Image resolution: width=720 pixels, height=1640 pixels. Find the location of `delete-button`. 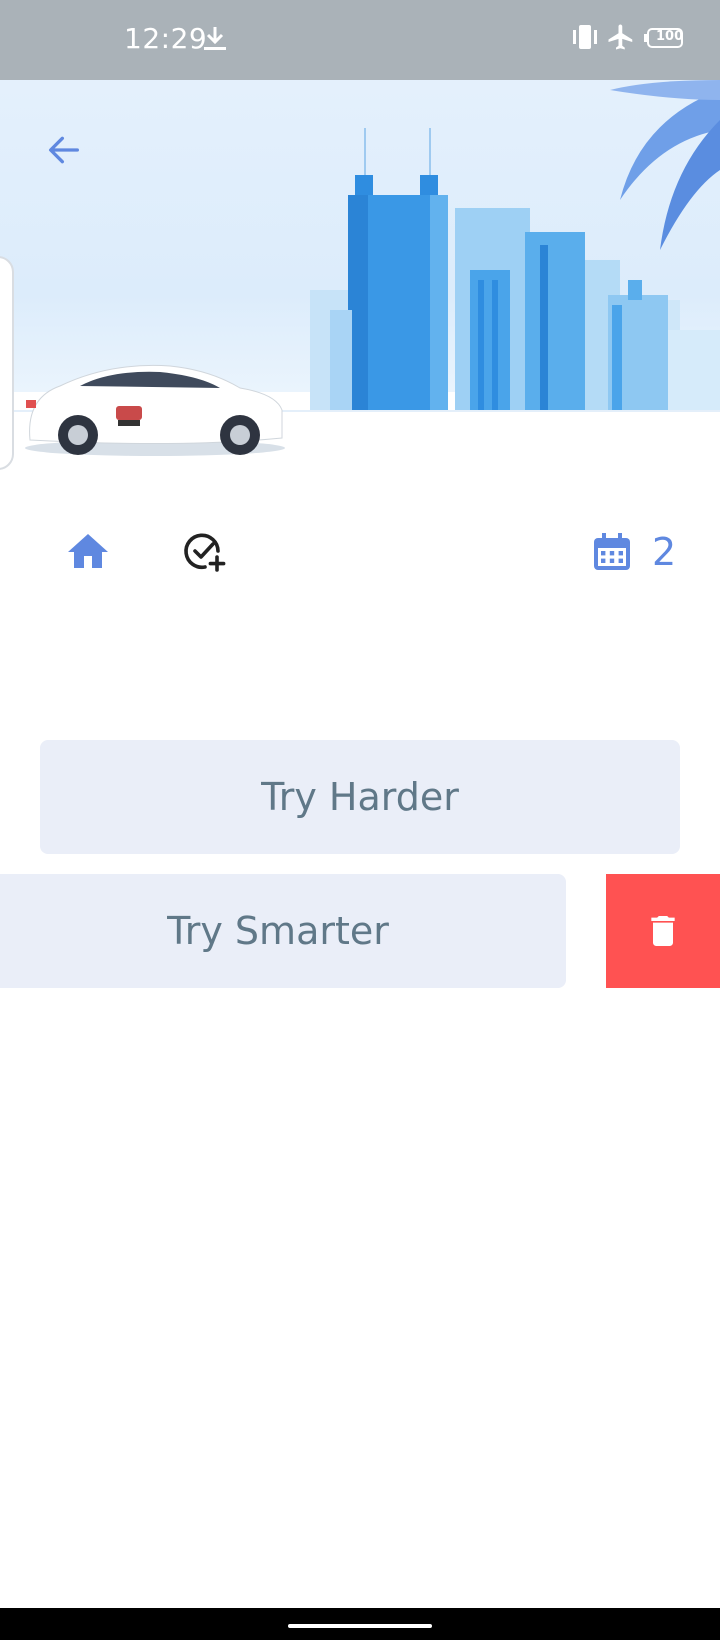

delete-button is located at coordinates (663, 931).